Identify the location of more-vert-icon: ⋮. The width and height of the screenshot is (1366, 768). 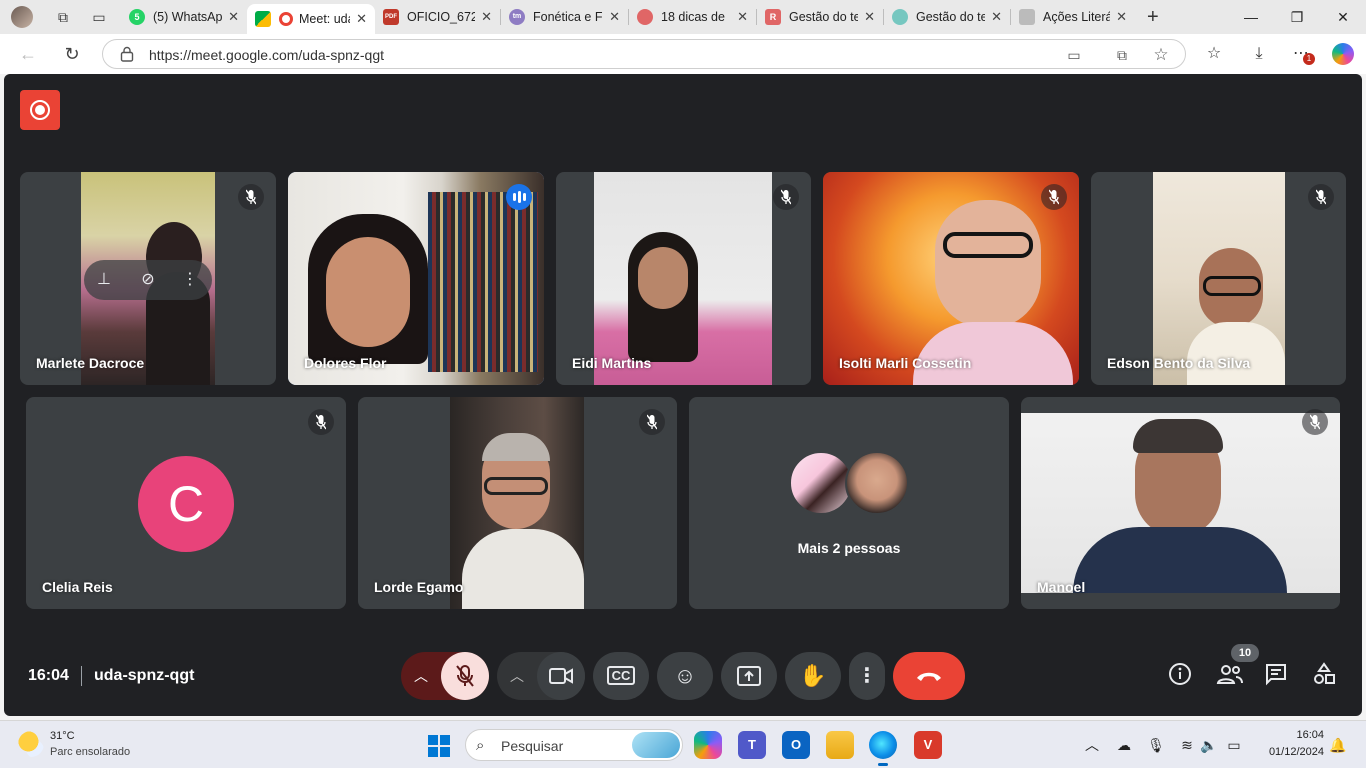
(867, 676).